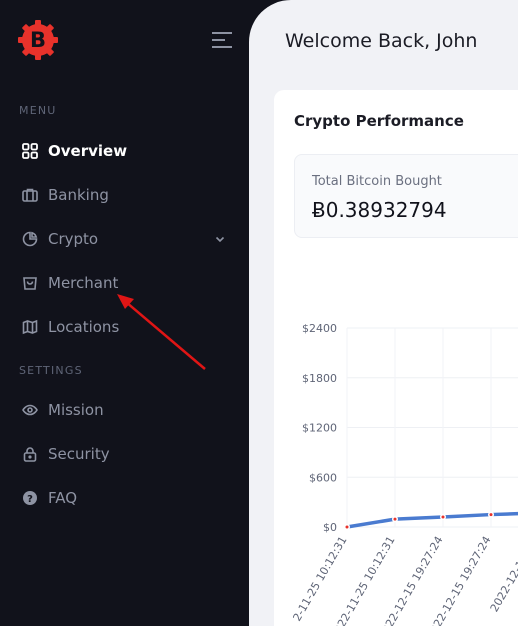  I want to click on x-tick-label: 2-11-25 10:12:31, so click(319, 579).